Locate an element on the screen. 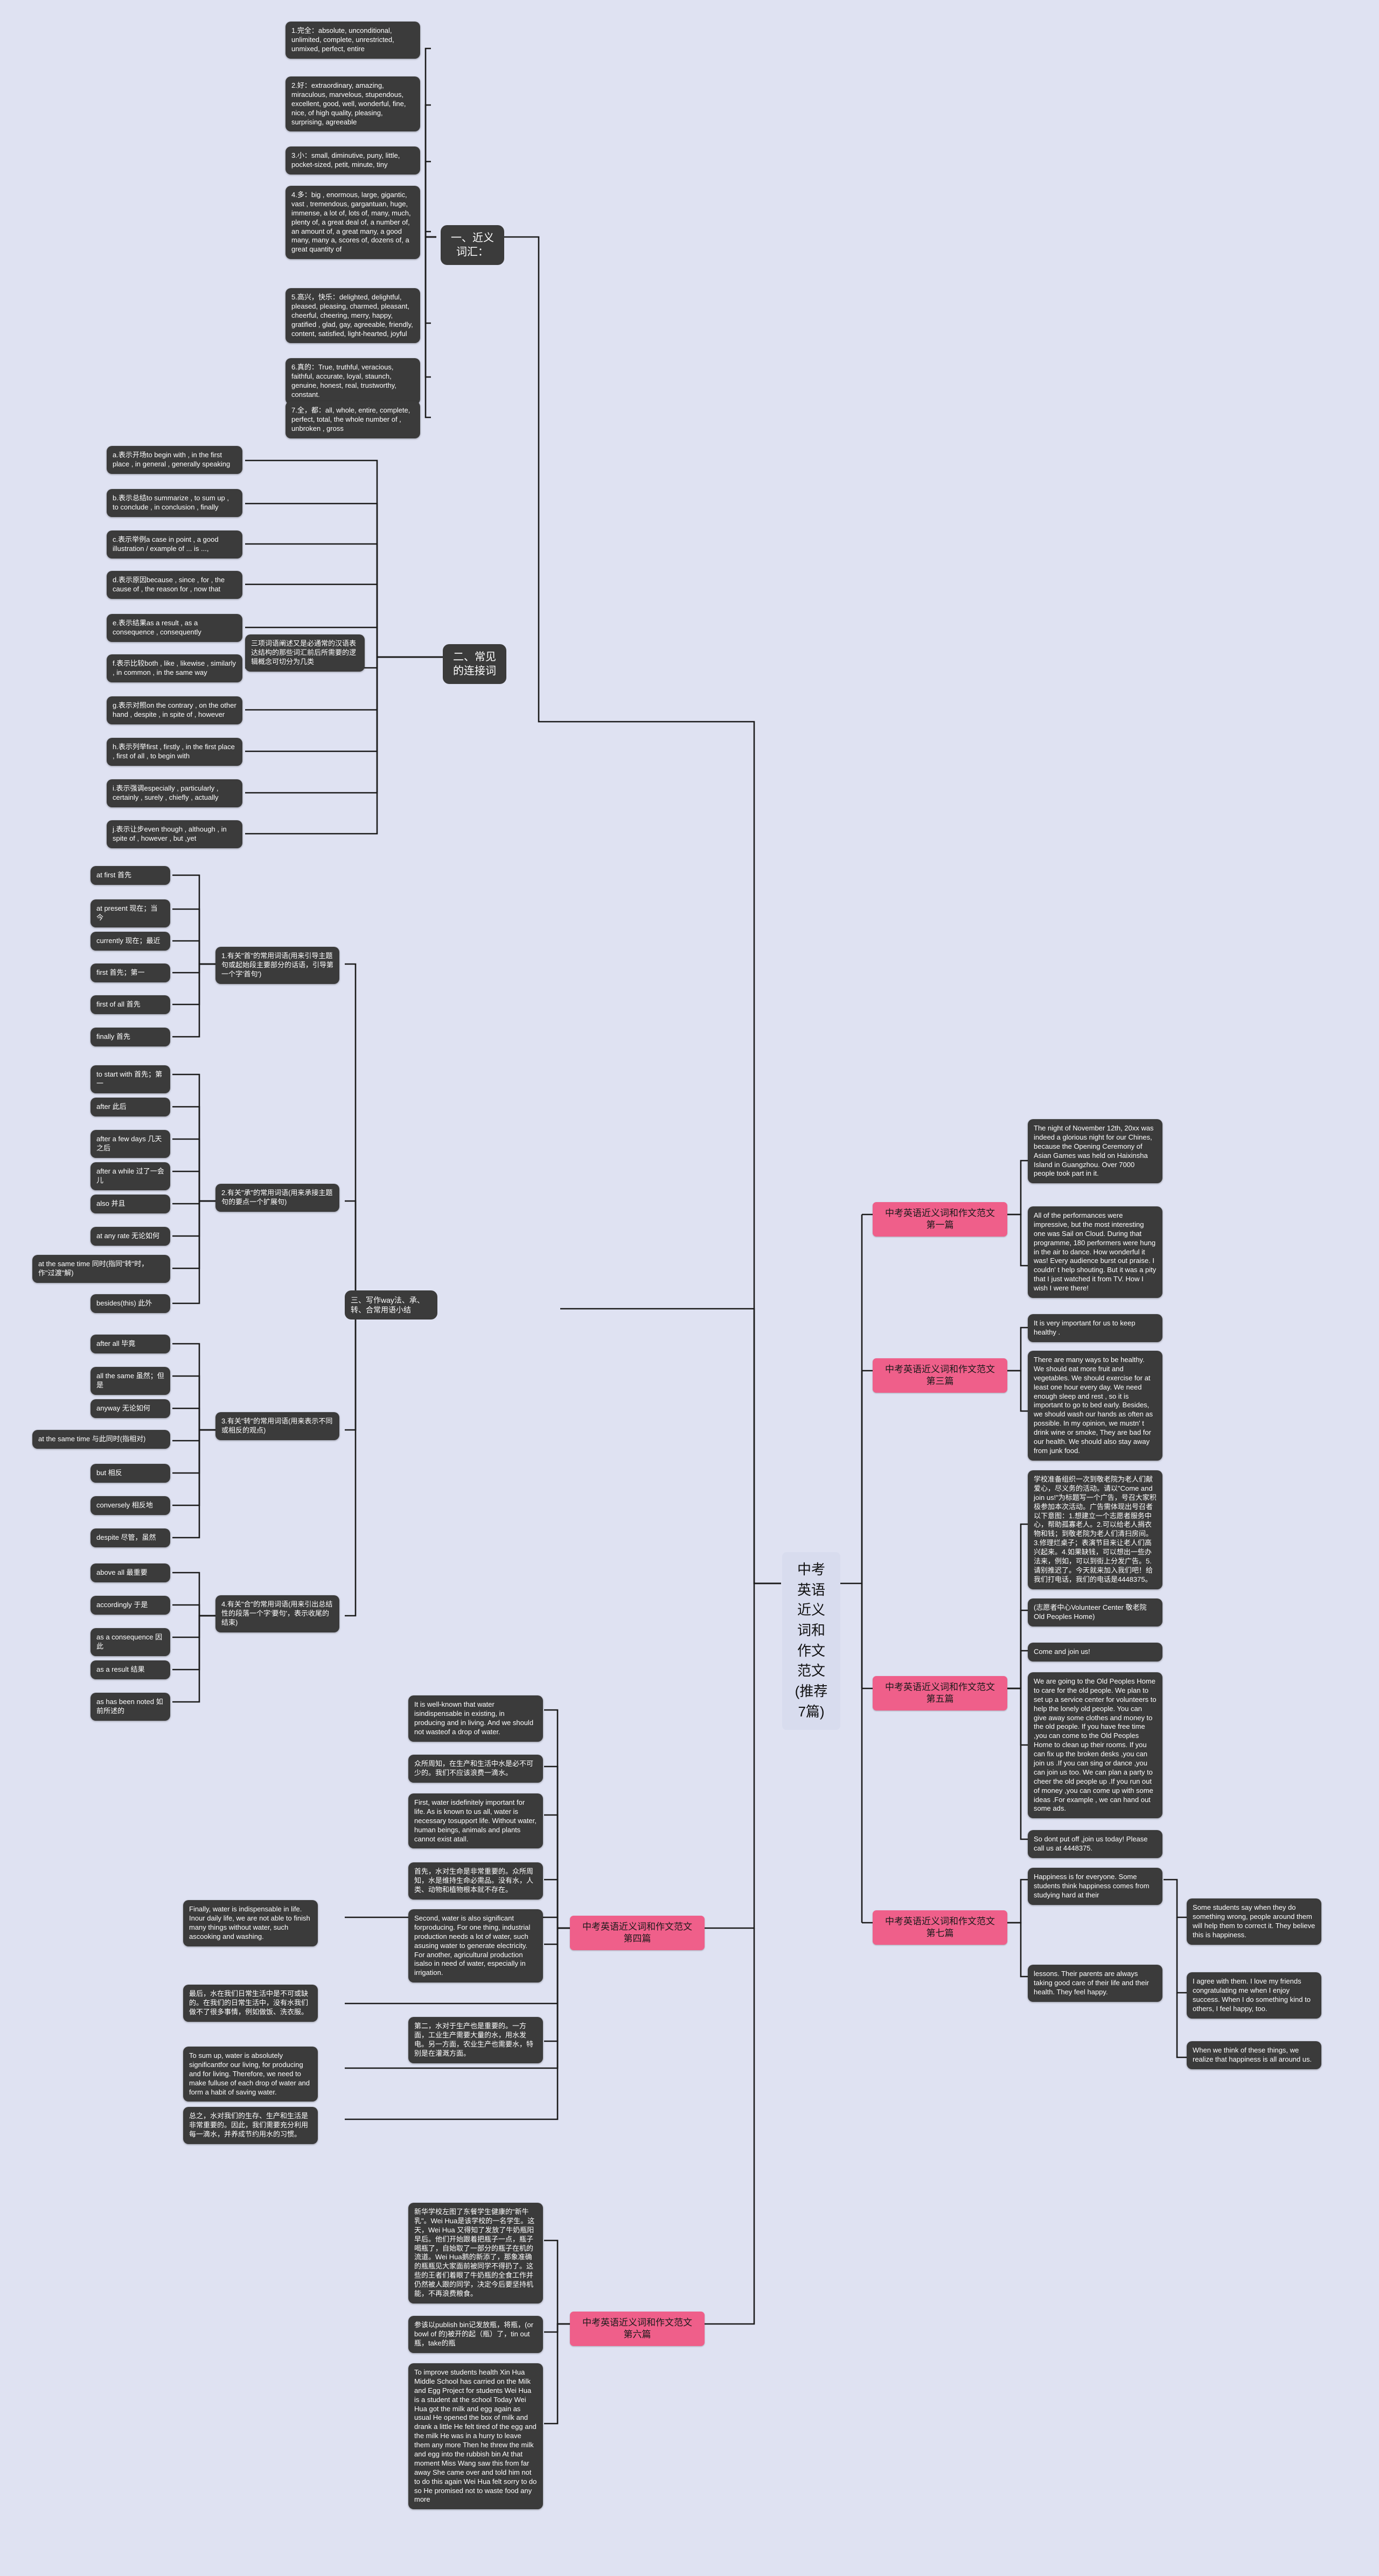 This screenshot has height=2576, width=1379. essay-paragraph: Come and join us! is located at coordinates (1095, 1652).